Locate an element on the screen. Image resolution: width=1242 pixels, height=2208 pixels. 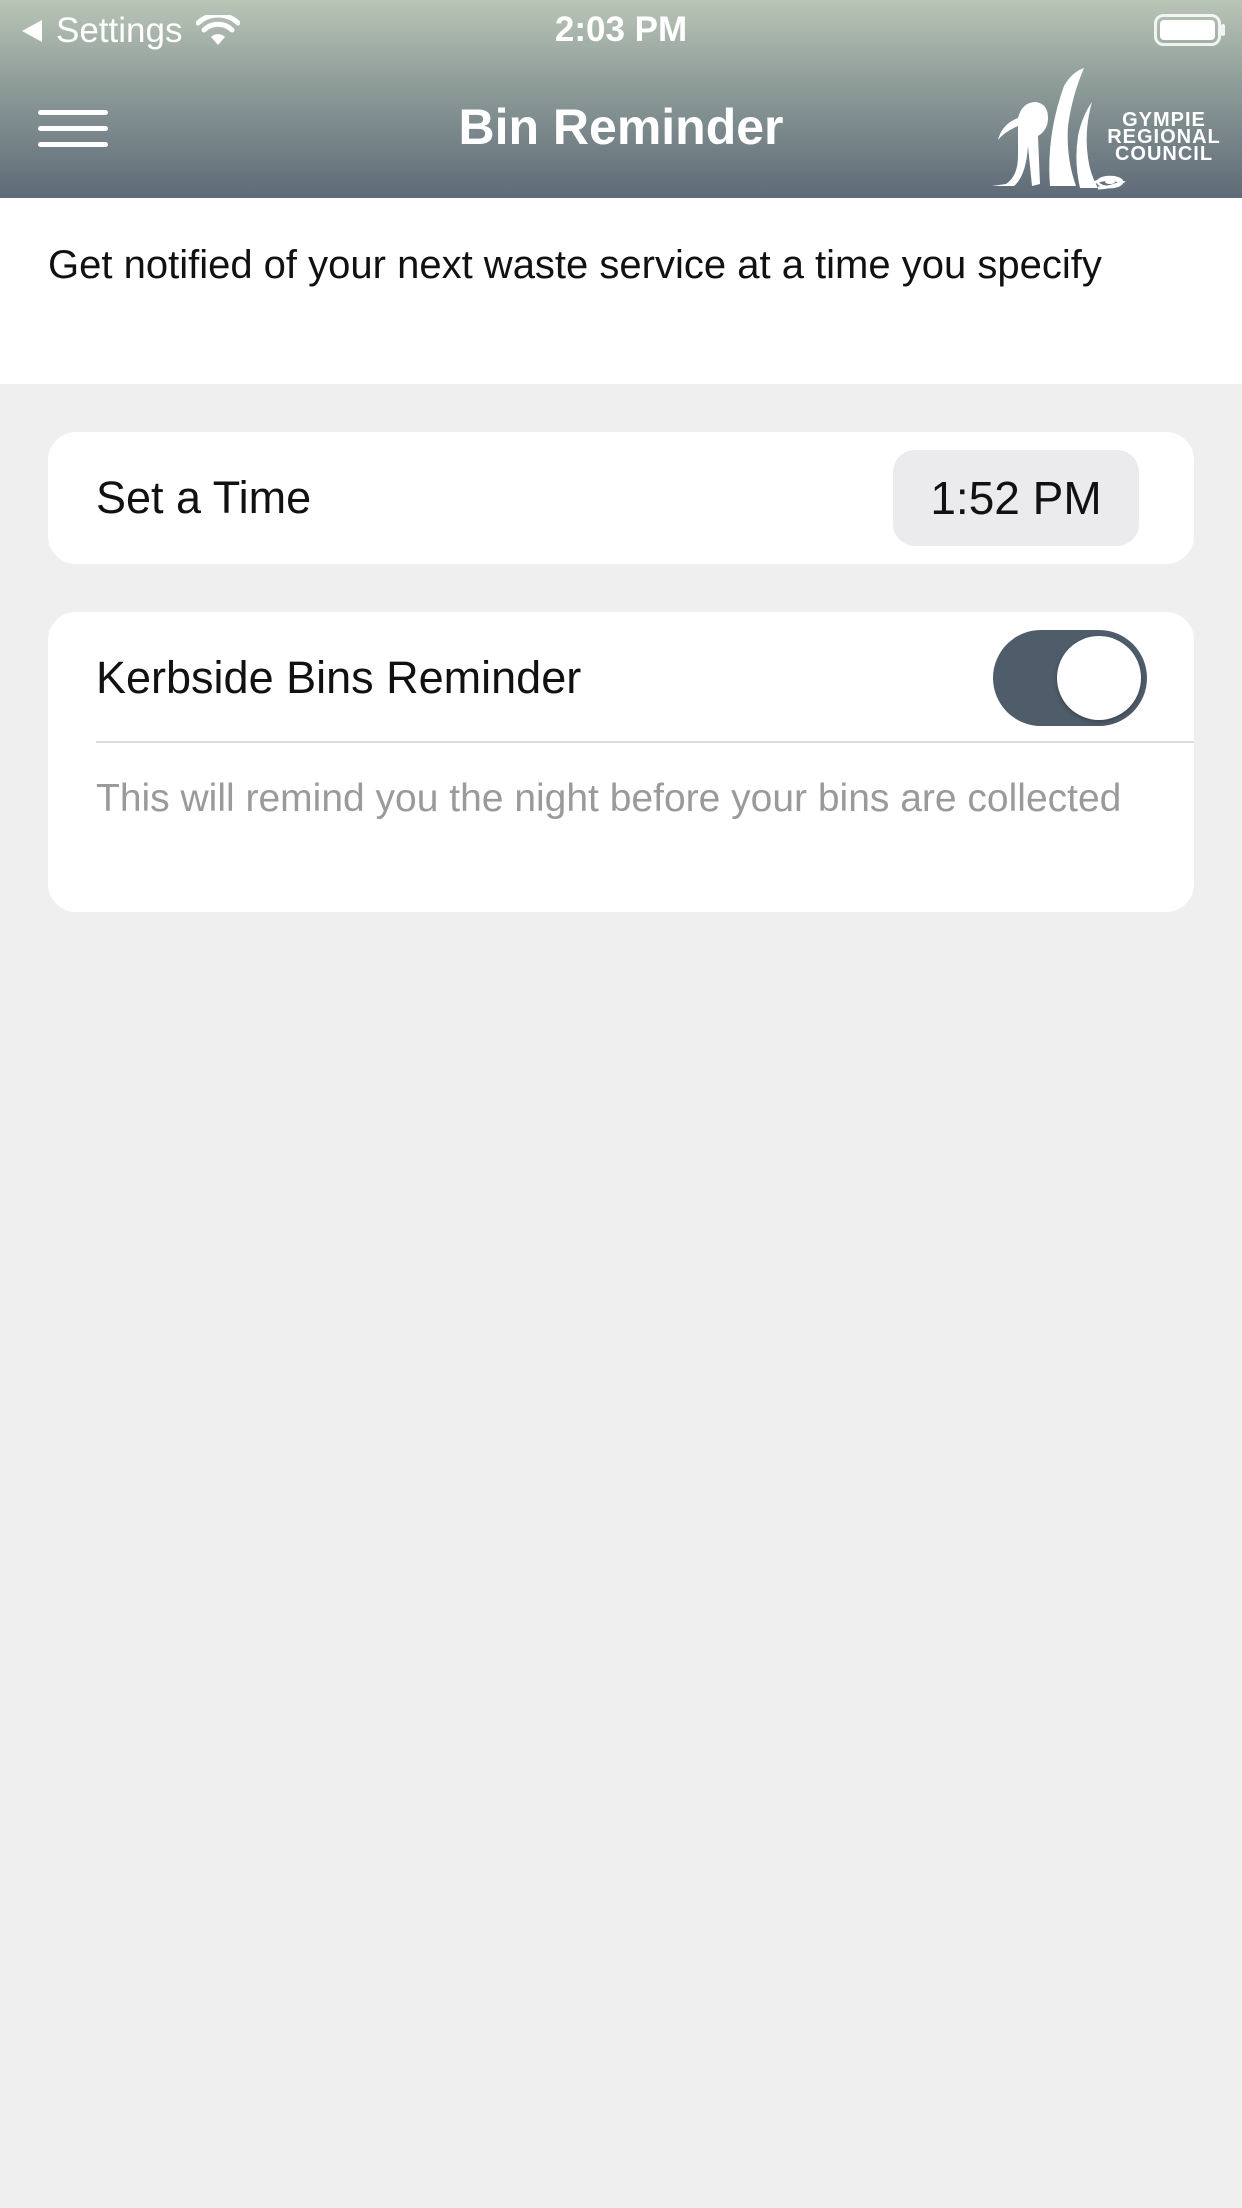
time-picker-button: 1:52 PM is located at coordinates (1016, 498).